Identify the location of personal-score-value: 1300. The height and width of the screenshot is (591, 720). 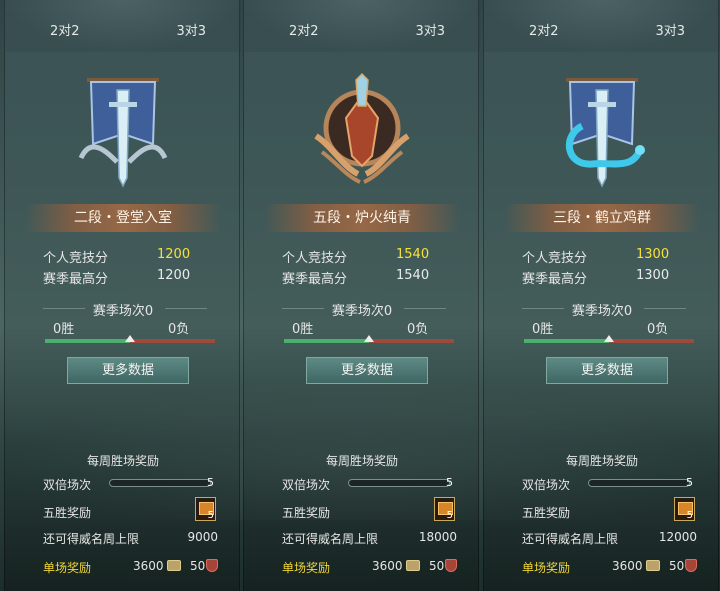
(653, 254).